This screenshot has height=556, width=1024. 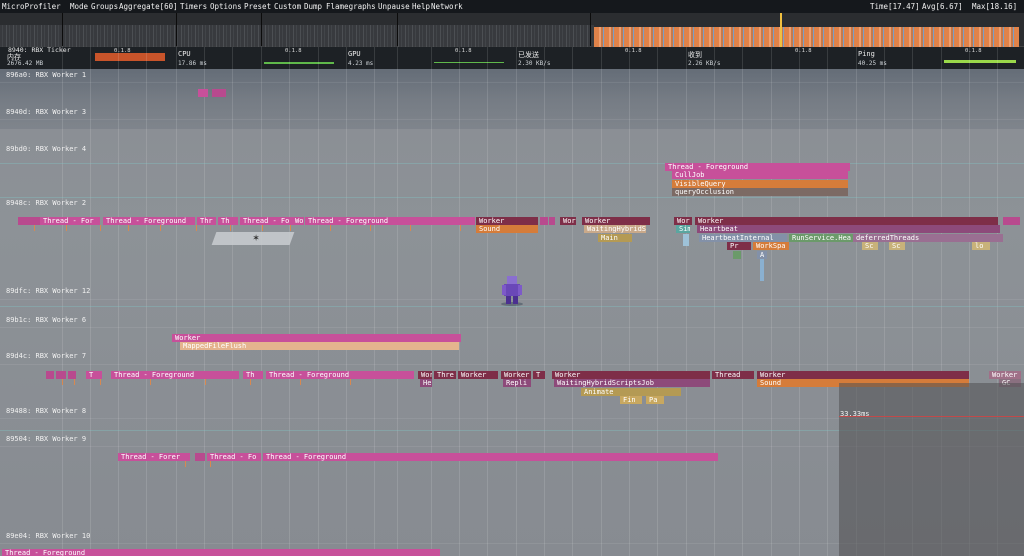 What do you see at coordinates (299, 63) in the screenshot?
I see `cpu-bar` at bounding box center [299, 63].